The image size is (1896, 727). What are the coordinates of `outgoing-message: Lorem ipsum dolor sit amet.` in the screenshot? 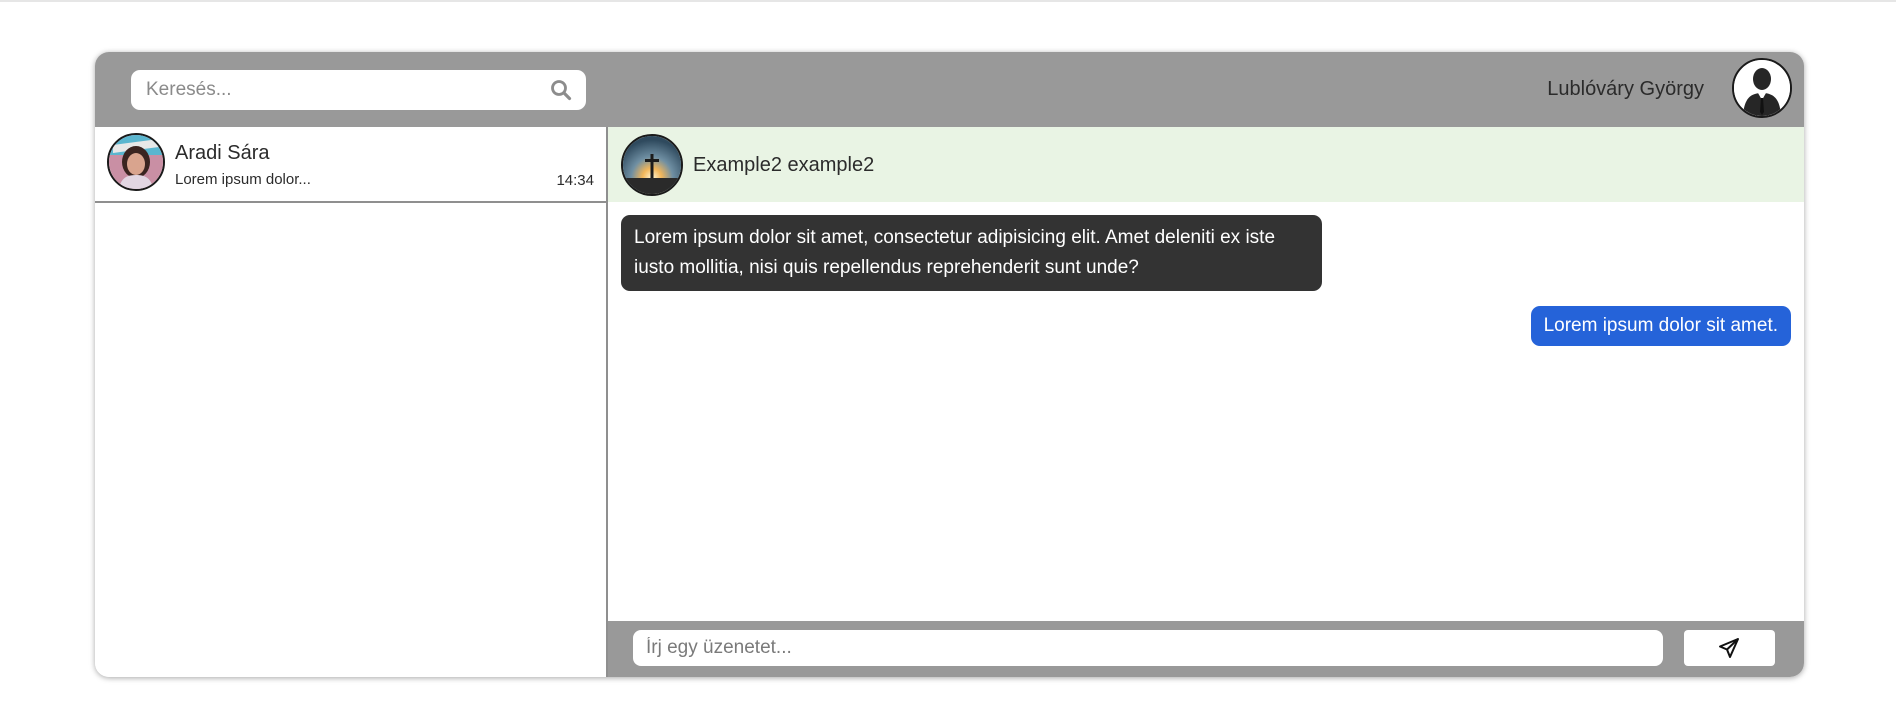 It's located at (1660, 326).